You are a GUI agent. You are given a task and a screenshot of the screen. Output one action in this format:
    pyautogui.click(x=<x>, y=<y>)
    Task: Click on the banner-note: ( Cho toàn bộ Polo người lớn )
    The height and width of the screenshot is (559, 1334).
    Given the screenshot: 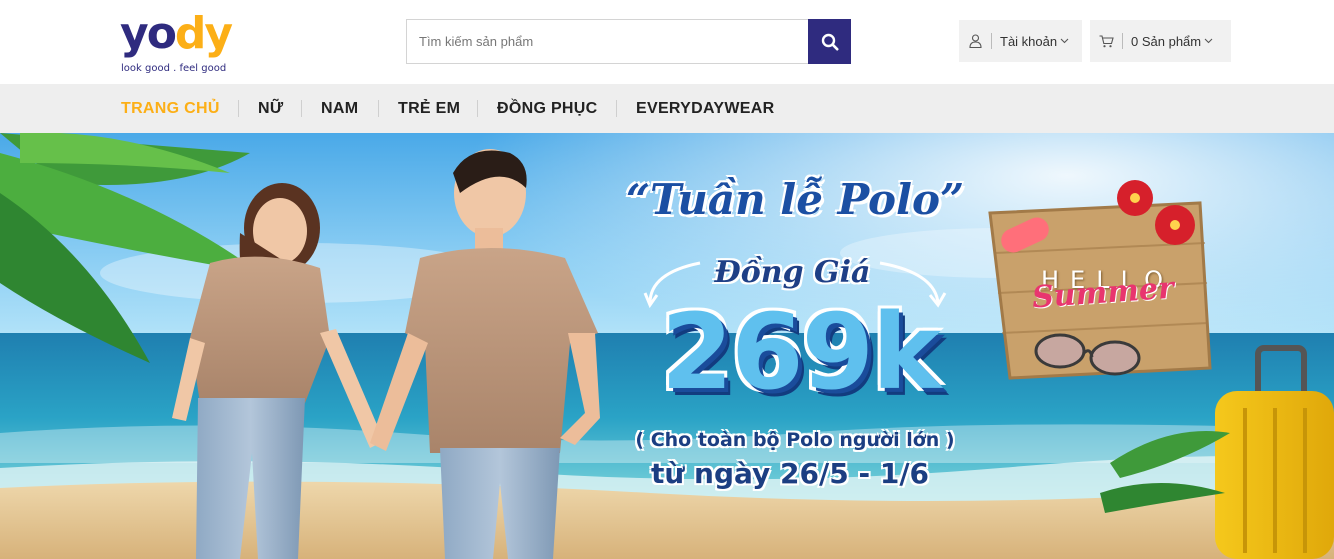 What is the action you would take?
    pyautogui.click(x=795, y=440)
    